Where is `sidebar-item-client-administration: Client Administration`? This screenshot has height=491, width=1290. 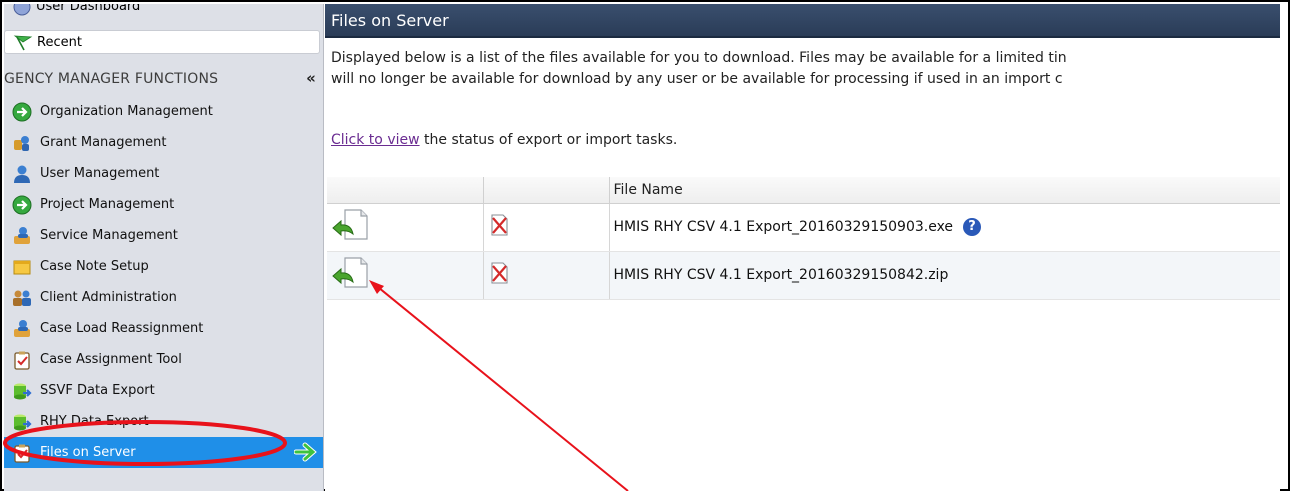 sidebar-item-client-administration: Client Administration is located at coordinates (163, 297).